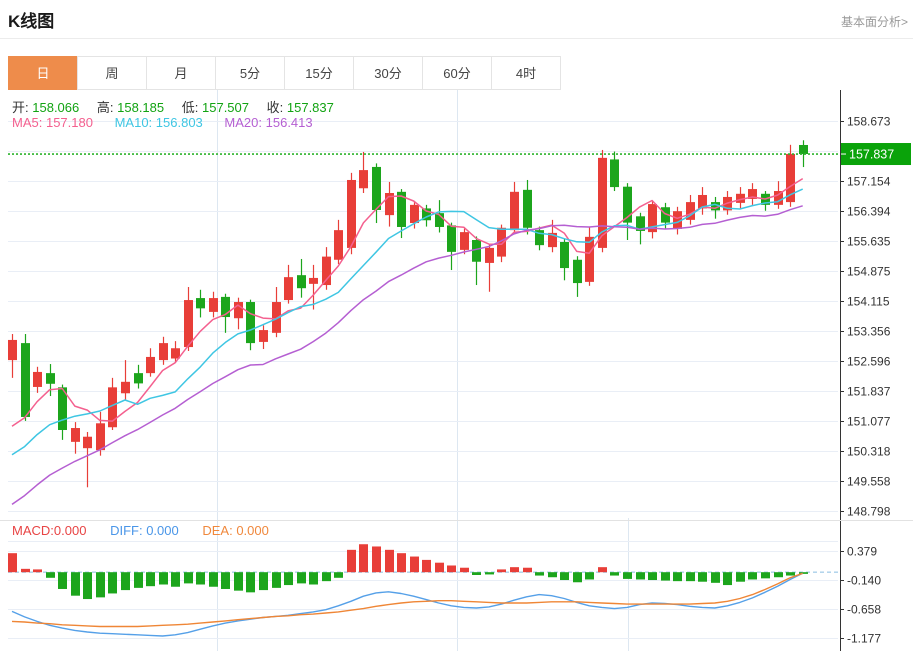 The image size is (913, 651). I want to click on page-title: K线图, so click(31, 21).